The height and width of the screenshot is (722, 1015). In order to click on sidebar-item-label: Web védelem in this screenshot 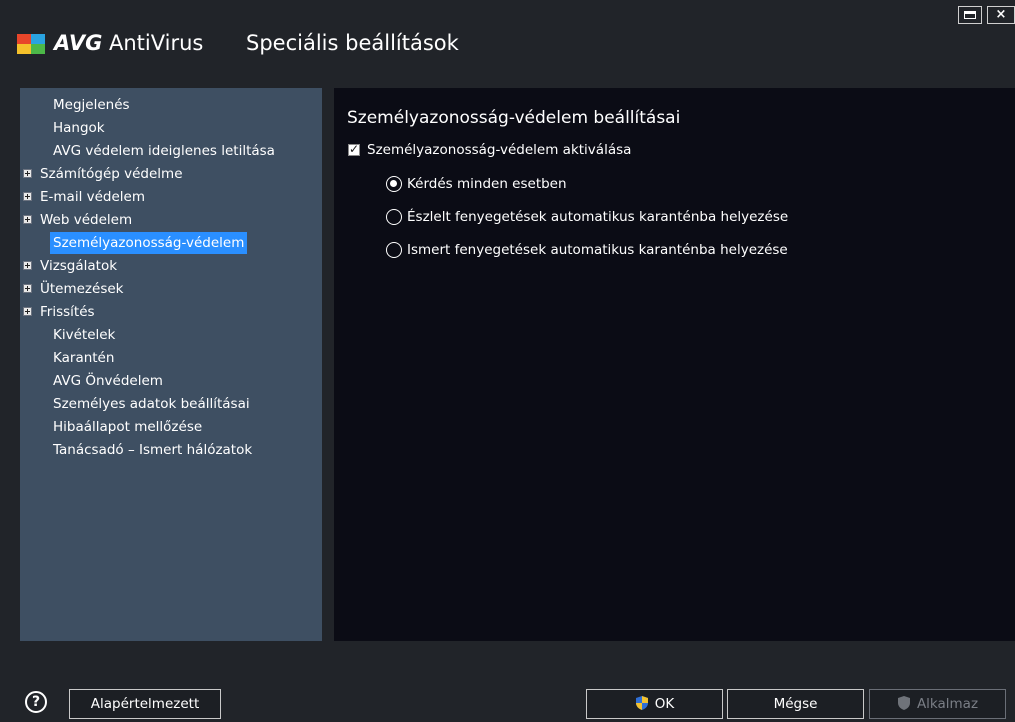, I will do `click(86, 220)`.